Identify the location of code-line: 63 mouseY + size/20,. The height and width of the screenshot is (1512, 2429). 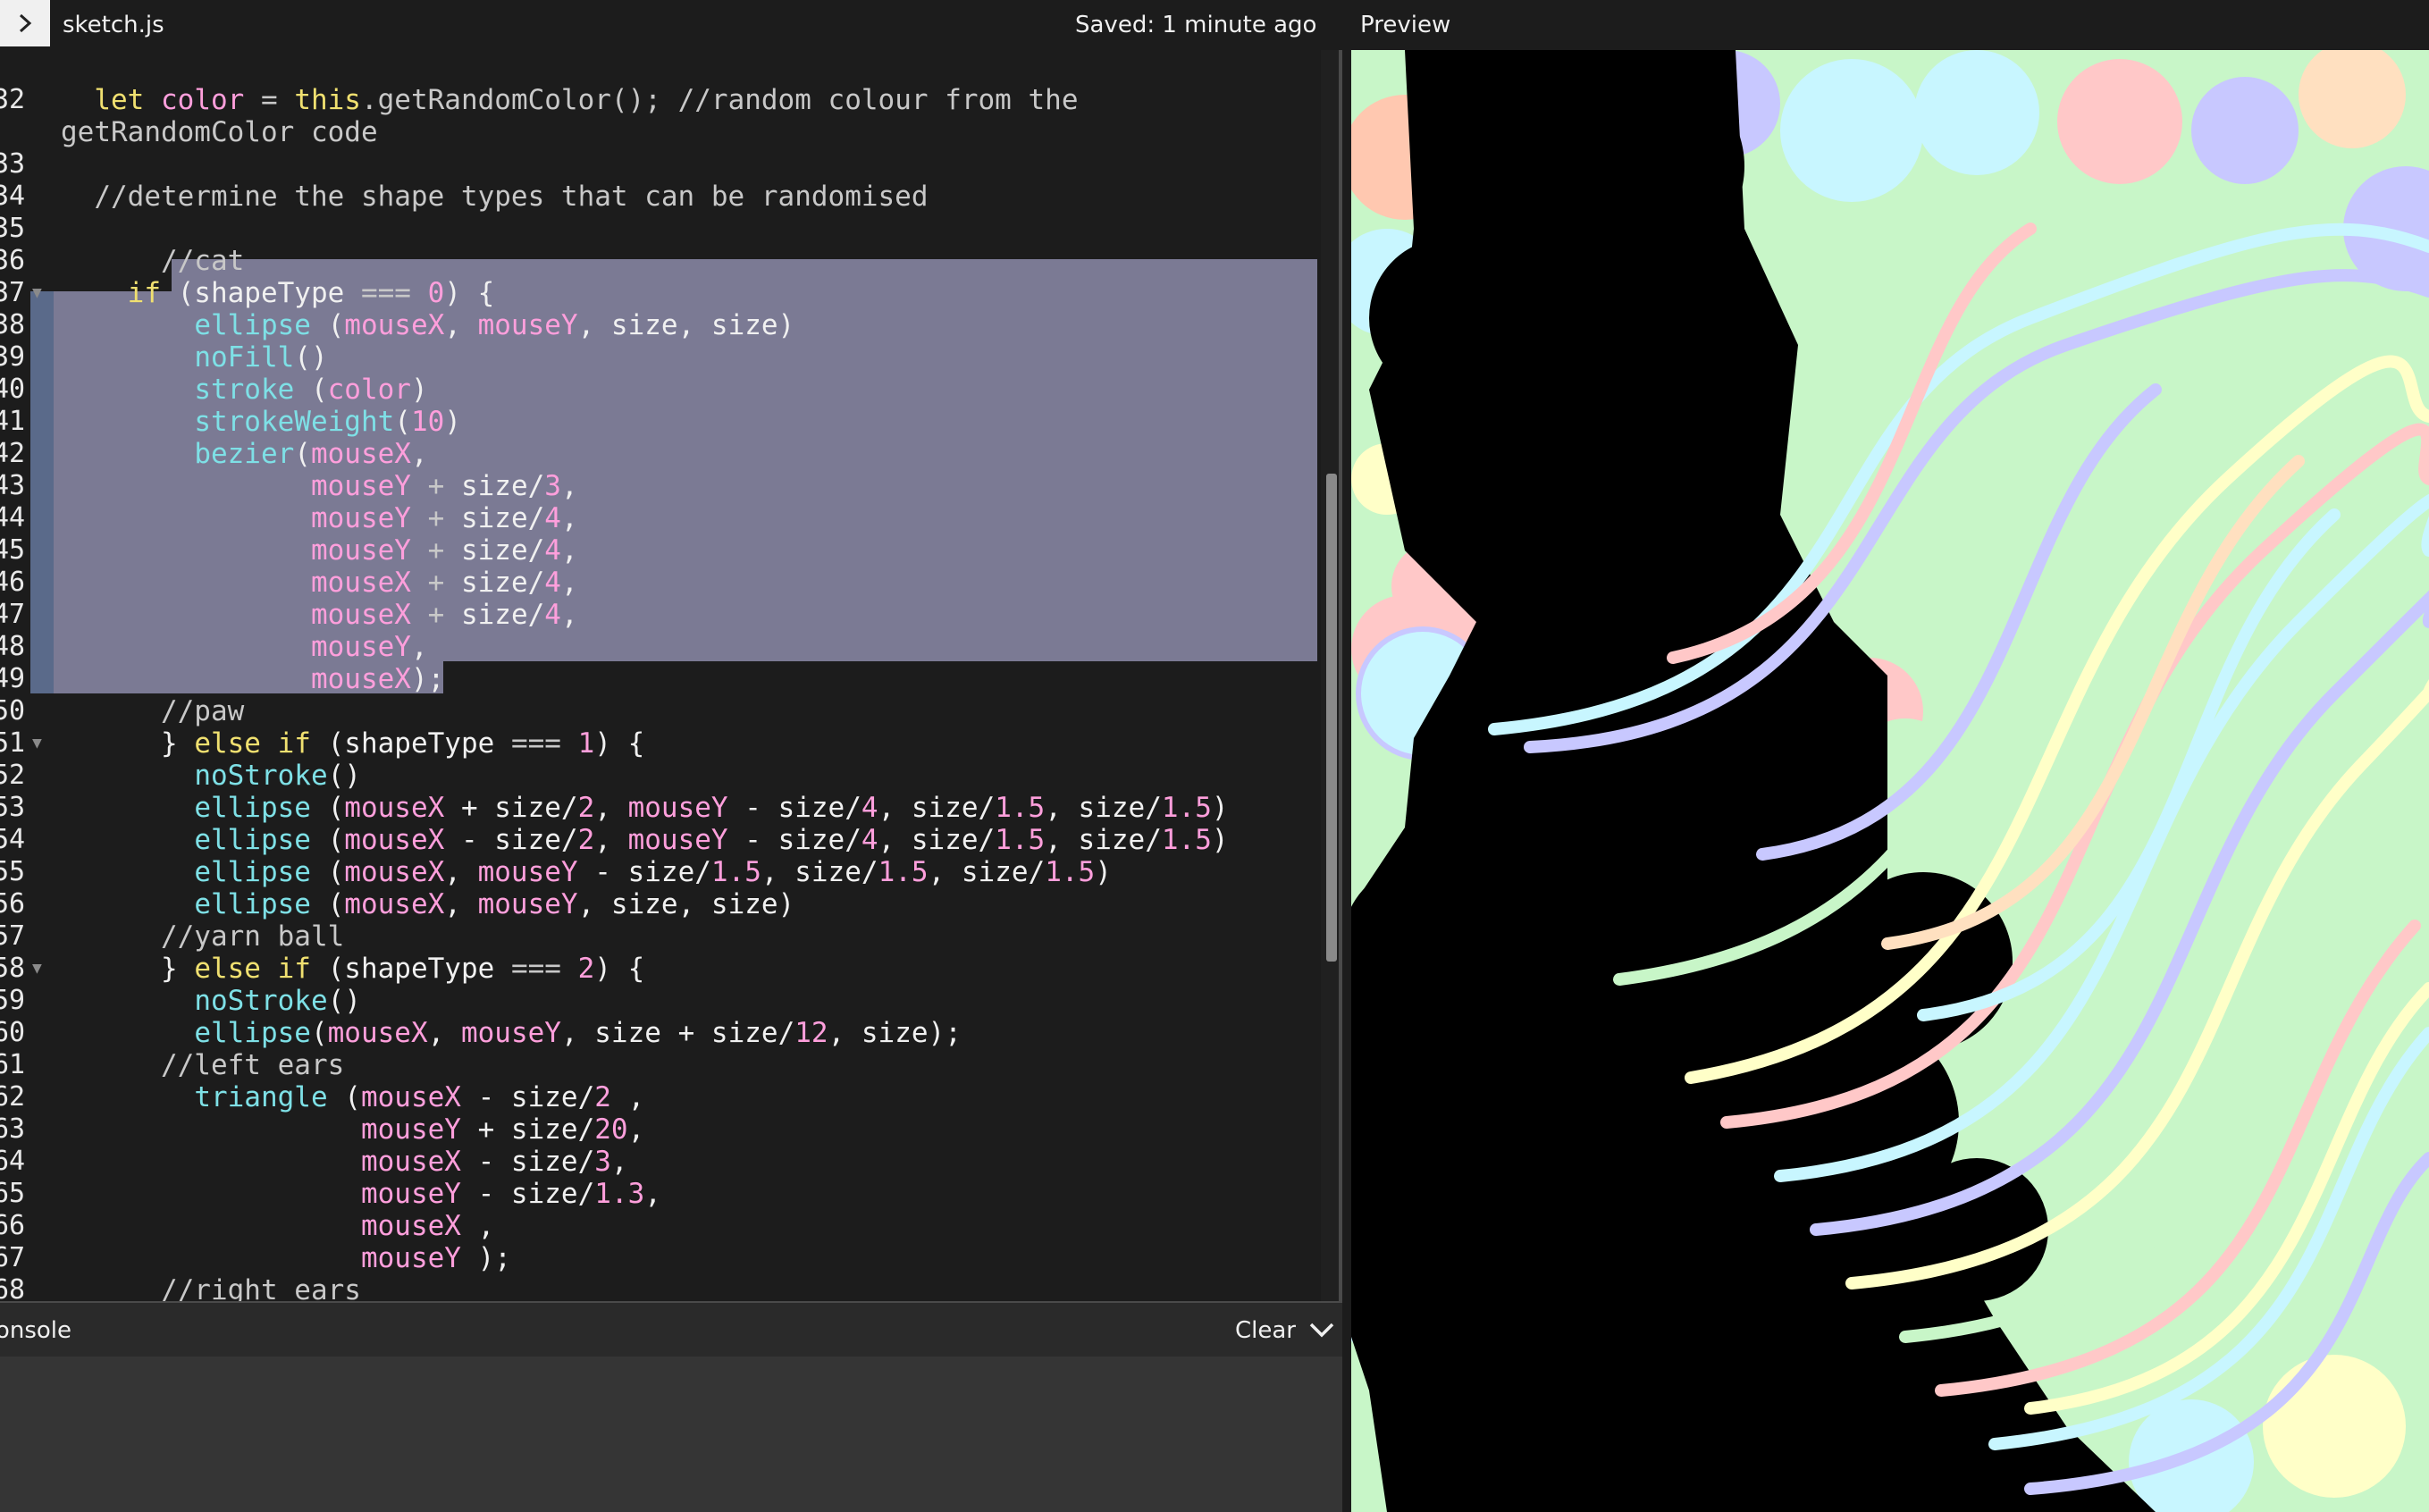
(661, 1129).